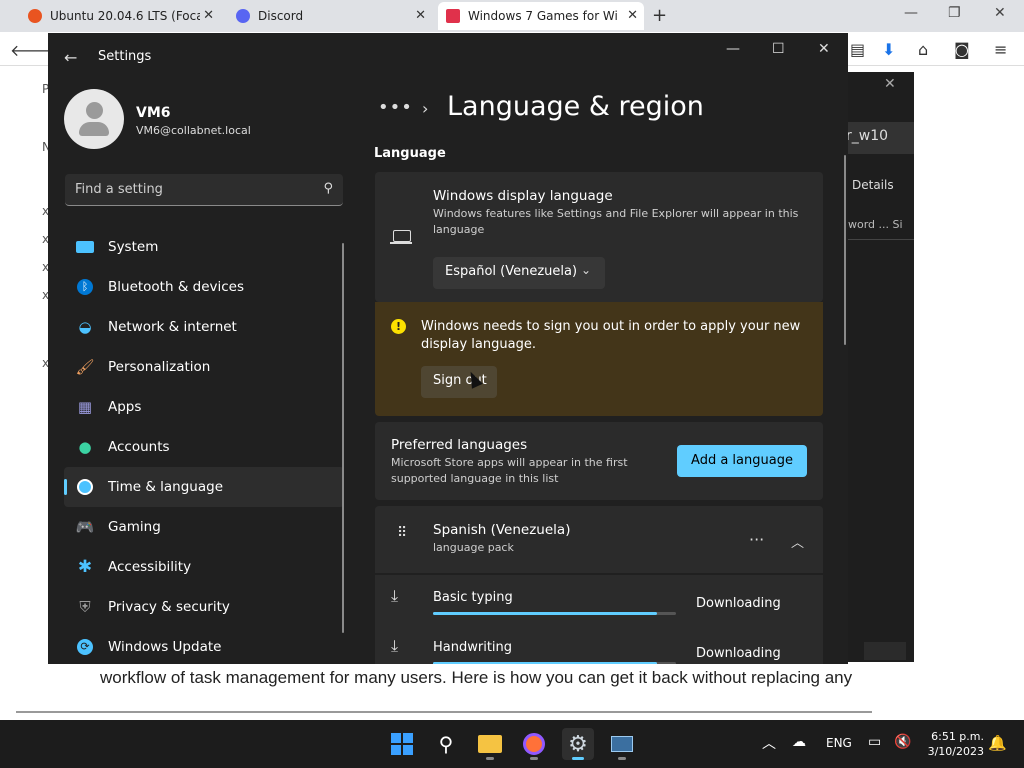  Describe the element at coordinates (204, 567) in the screenshot. I see `nav-item-accessibility: ✱ Accessibility` at that location.